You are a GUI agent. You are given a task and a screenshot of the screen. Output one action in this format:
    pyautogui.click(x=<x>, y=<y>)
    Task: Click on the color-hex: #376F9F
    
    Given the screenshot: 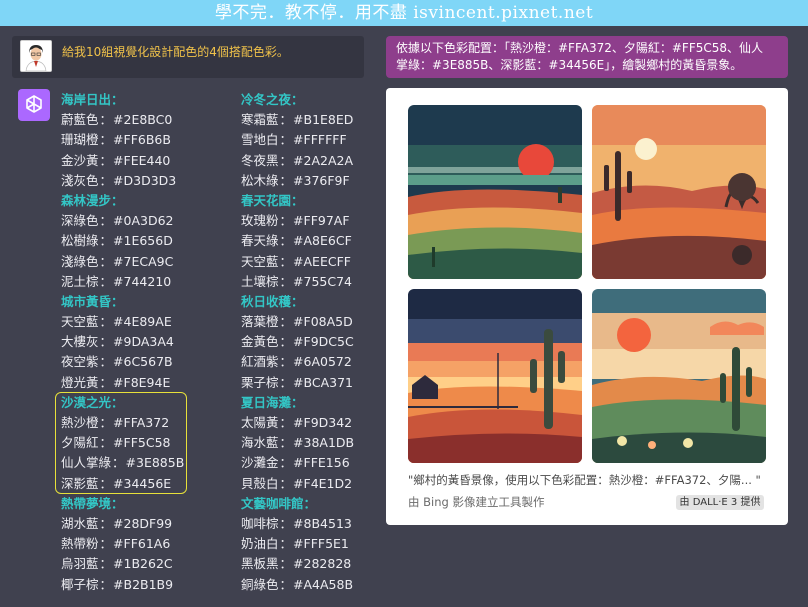 What is the action you would take?
    pyautogui.click(x=321, y=180)
    